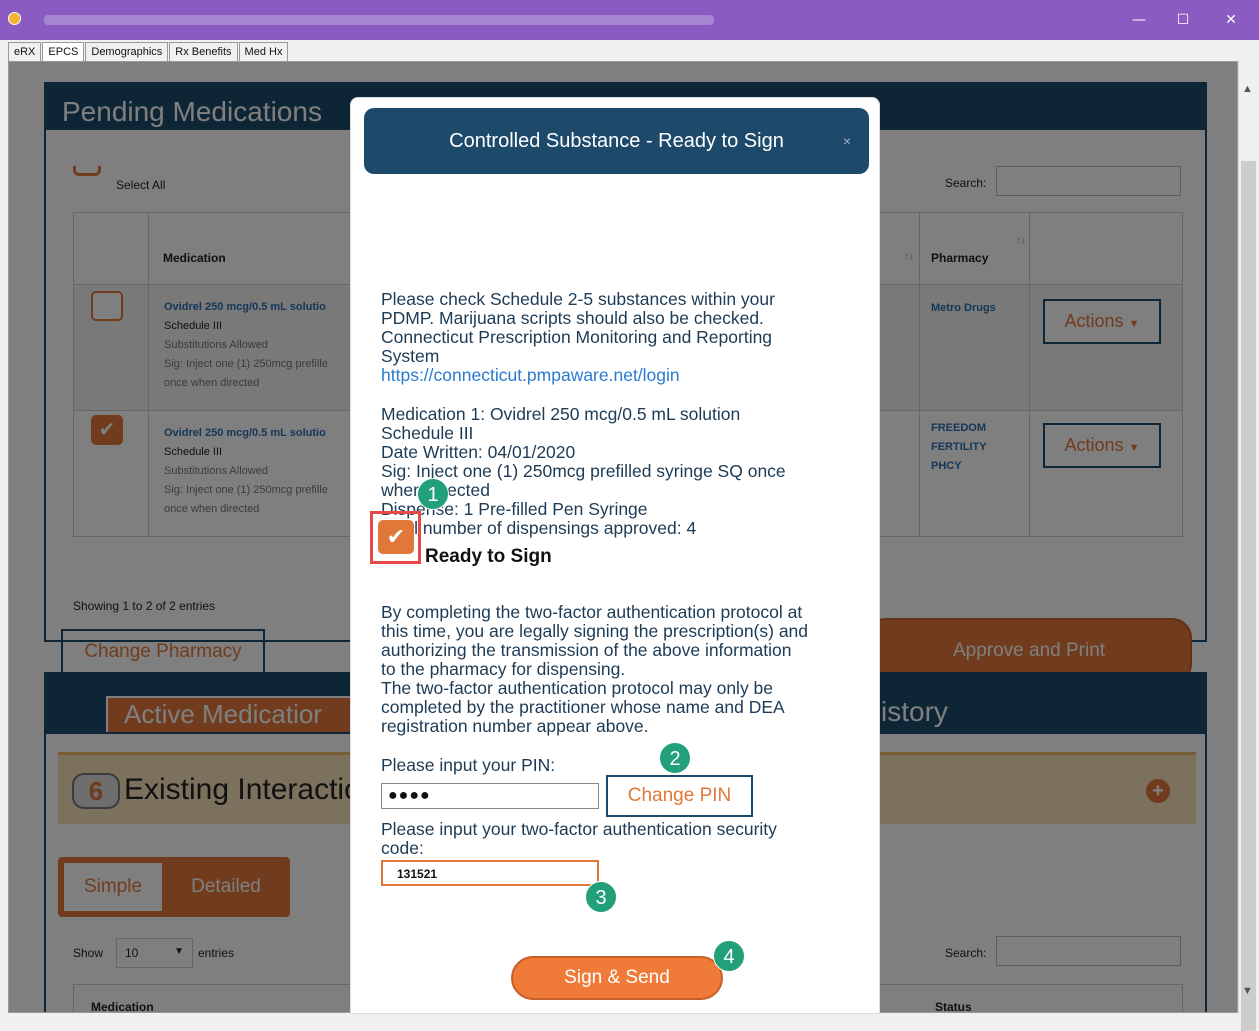 The image size is (1259, 1031). I want to click on title-bar: — ☐ ✕, so click(629, 20).